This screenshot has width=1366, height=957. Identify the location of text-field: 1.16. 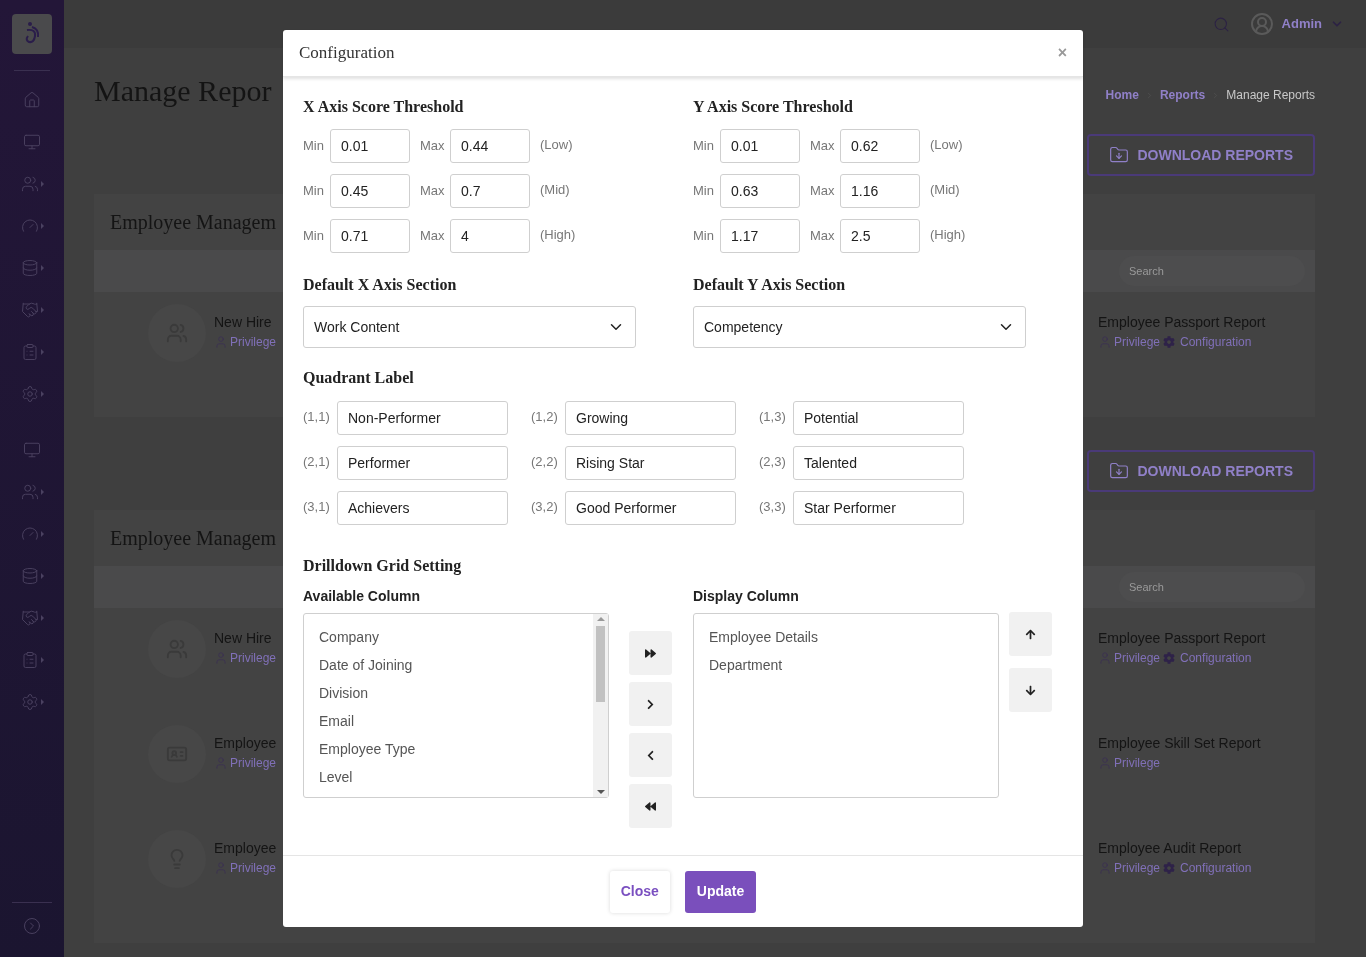
(880, 191).